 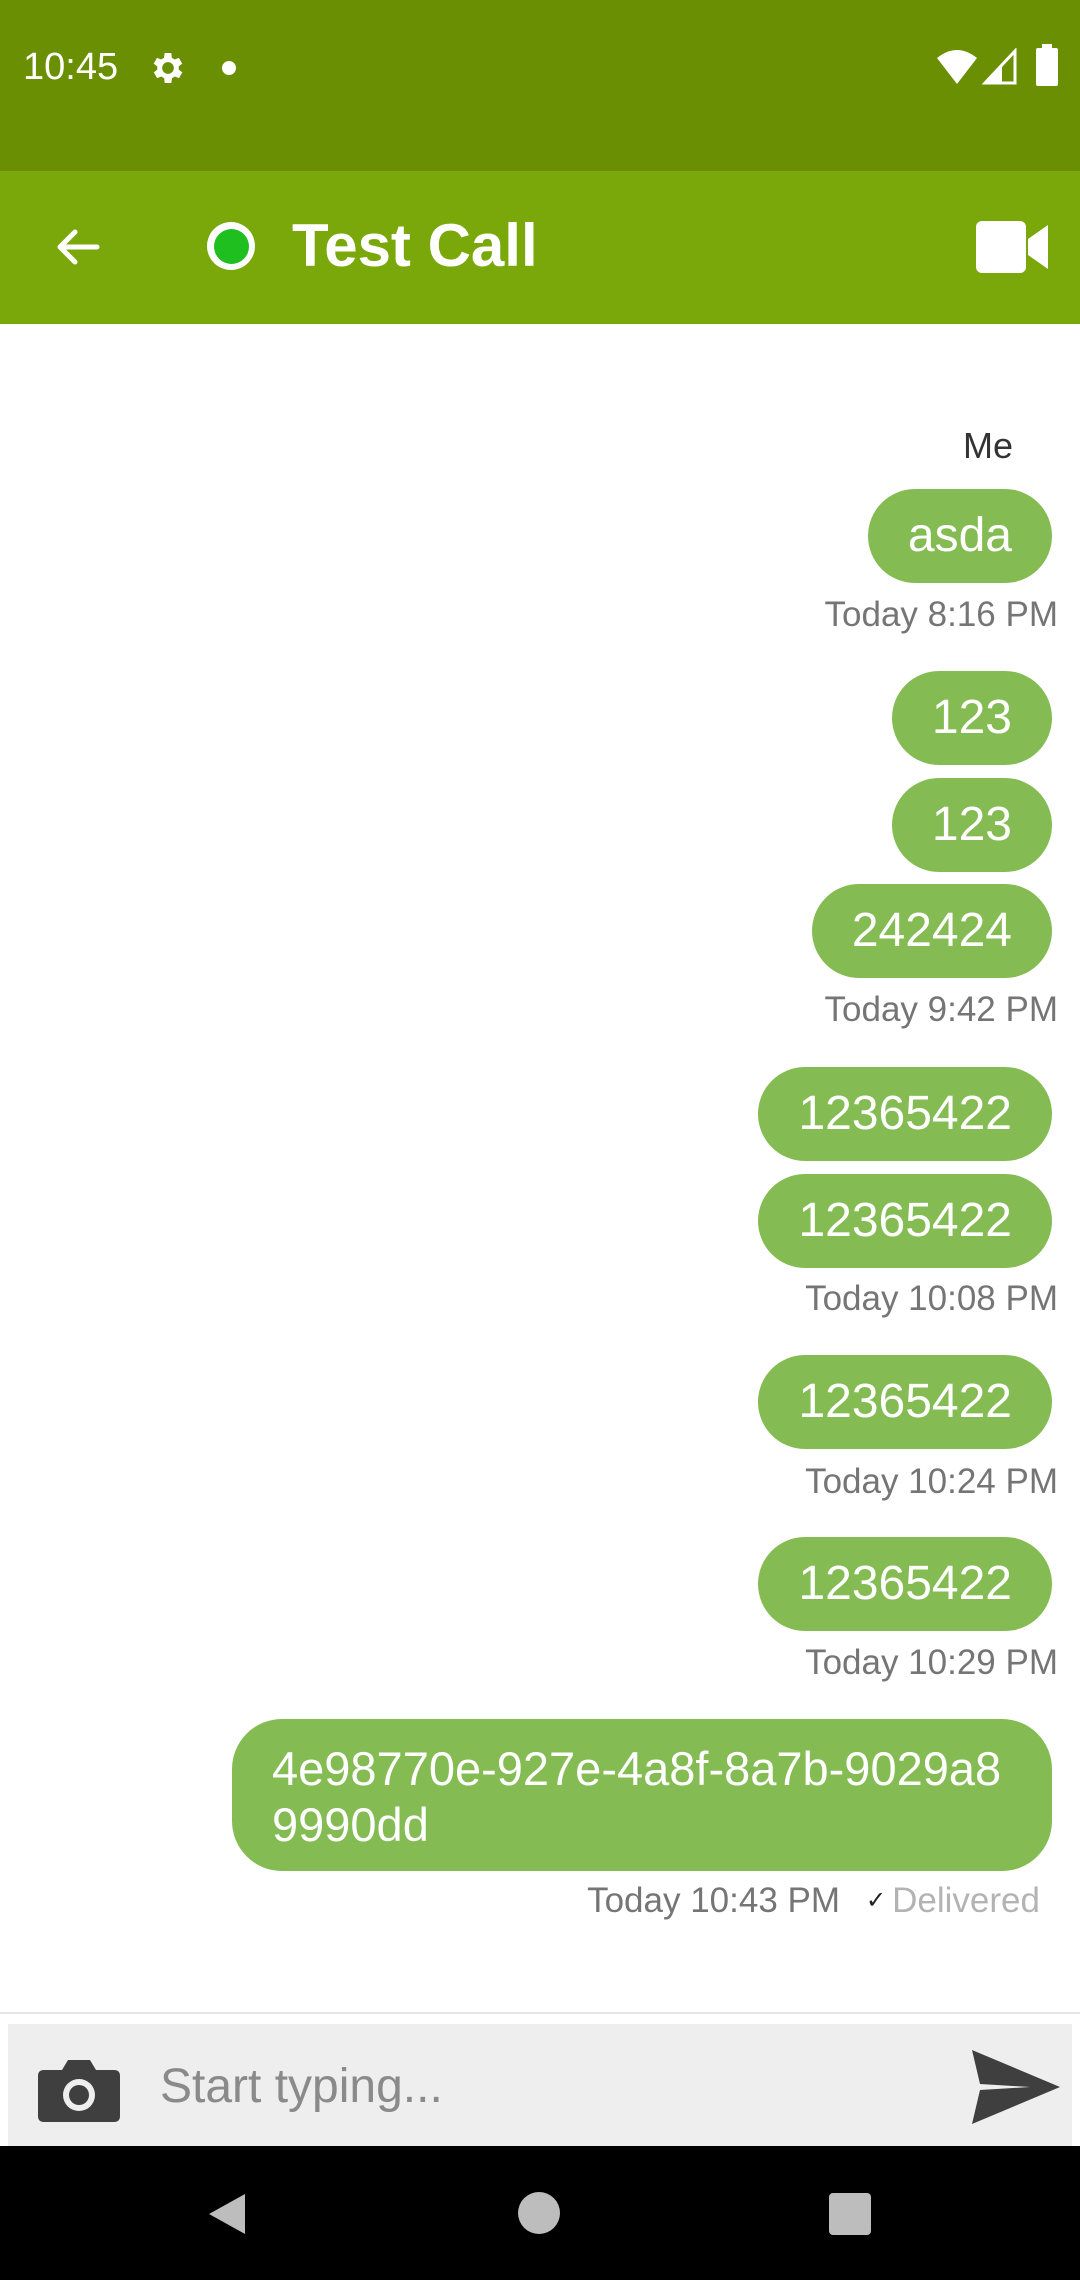 What do you see at coordinates (931, 931) in the screenshot?
I see `message-bubble: 242424` at bounding box center [931, 931].